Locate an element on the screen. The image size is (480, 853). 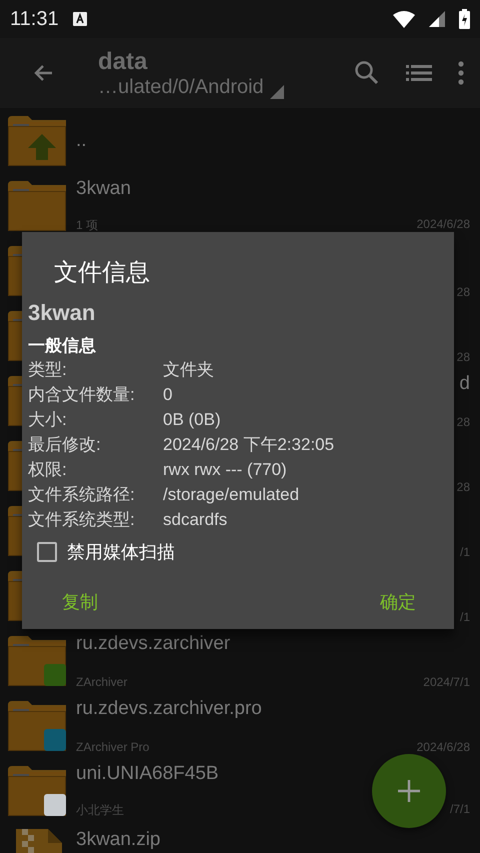
media-scan-checkbox: 禁用媒体扫描 is located at coordinates (106, 552).